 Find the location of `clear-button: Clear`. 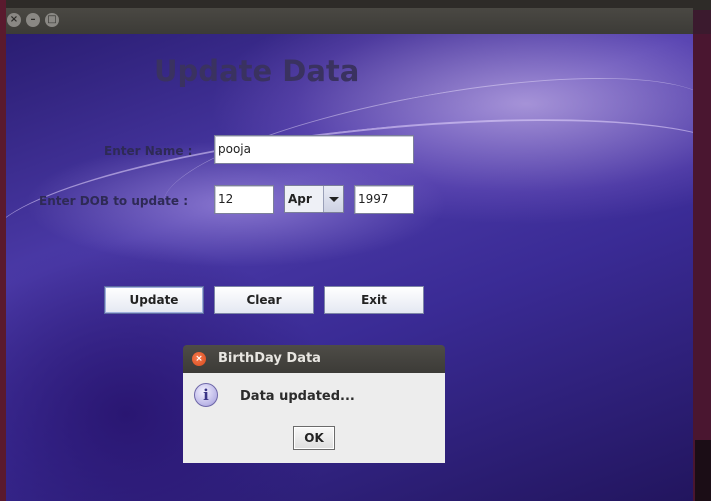

clear-button: Clear is located at coordinates (264, 300).